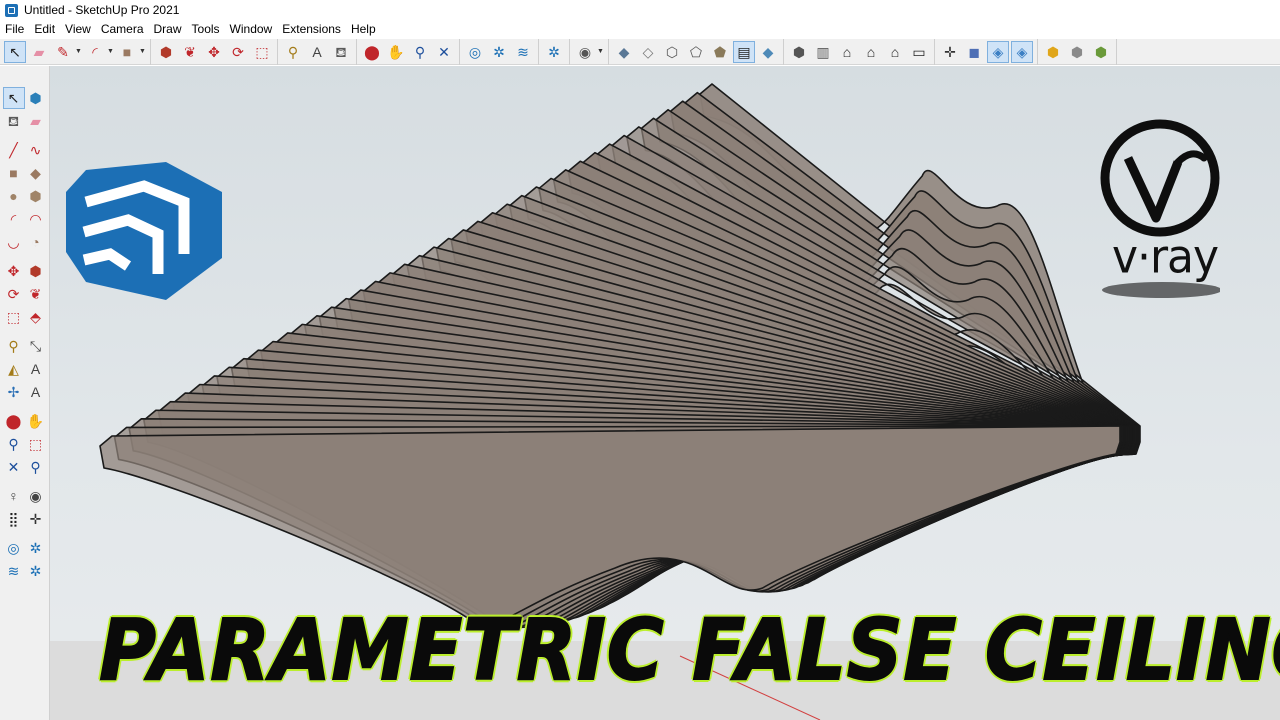 This screenshot has width=1280, height=720. Describe the element at coordinates (36, 571) in the screenshot. I see `extension-manager-tool: ✲` at that location.